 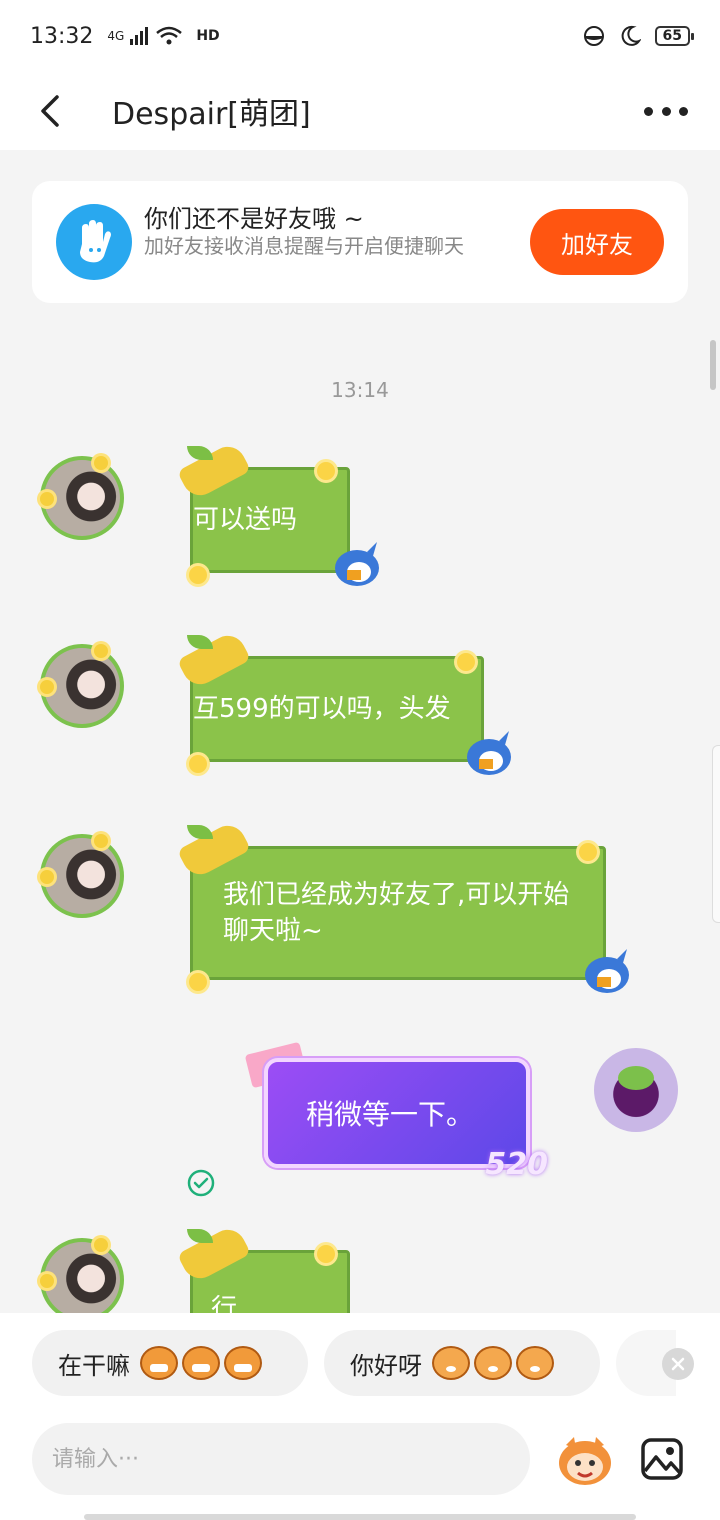 I want to click on chat-header: Despair[萌团], so click(x=360, y=111).